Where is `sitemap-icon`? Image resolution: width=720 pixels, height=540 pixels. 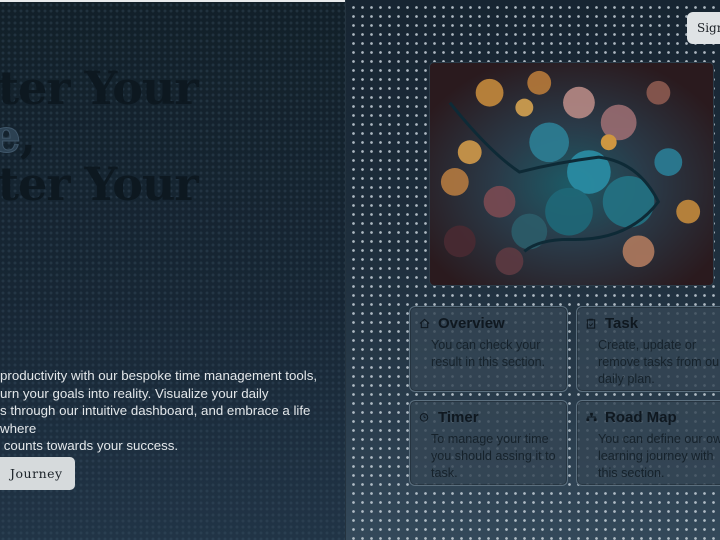
sitemap-icon is located at coordinates (591, 417).